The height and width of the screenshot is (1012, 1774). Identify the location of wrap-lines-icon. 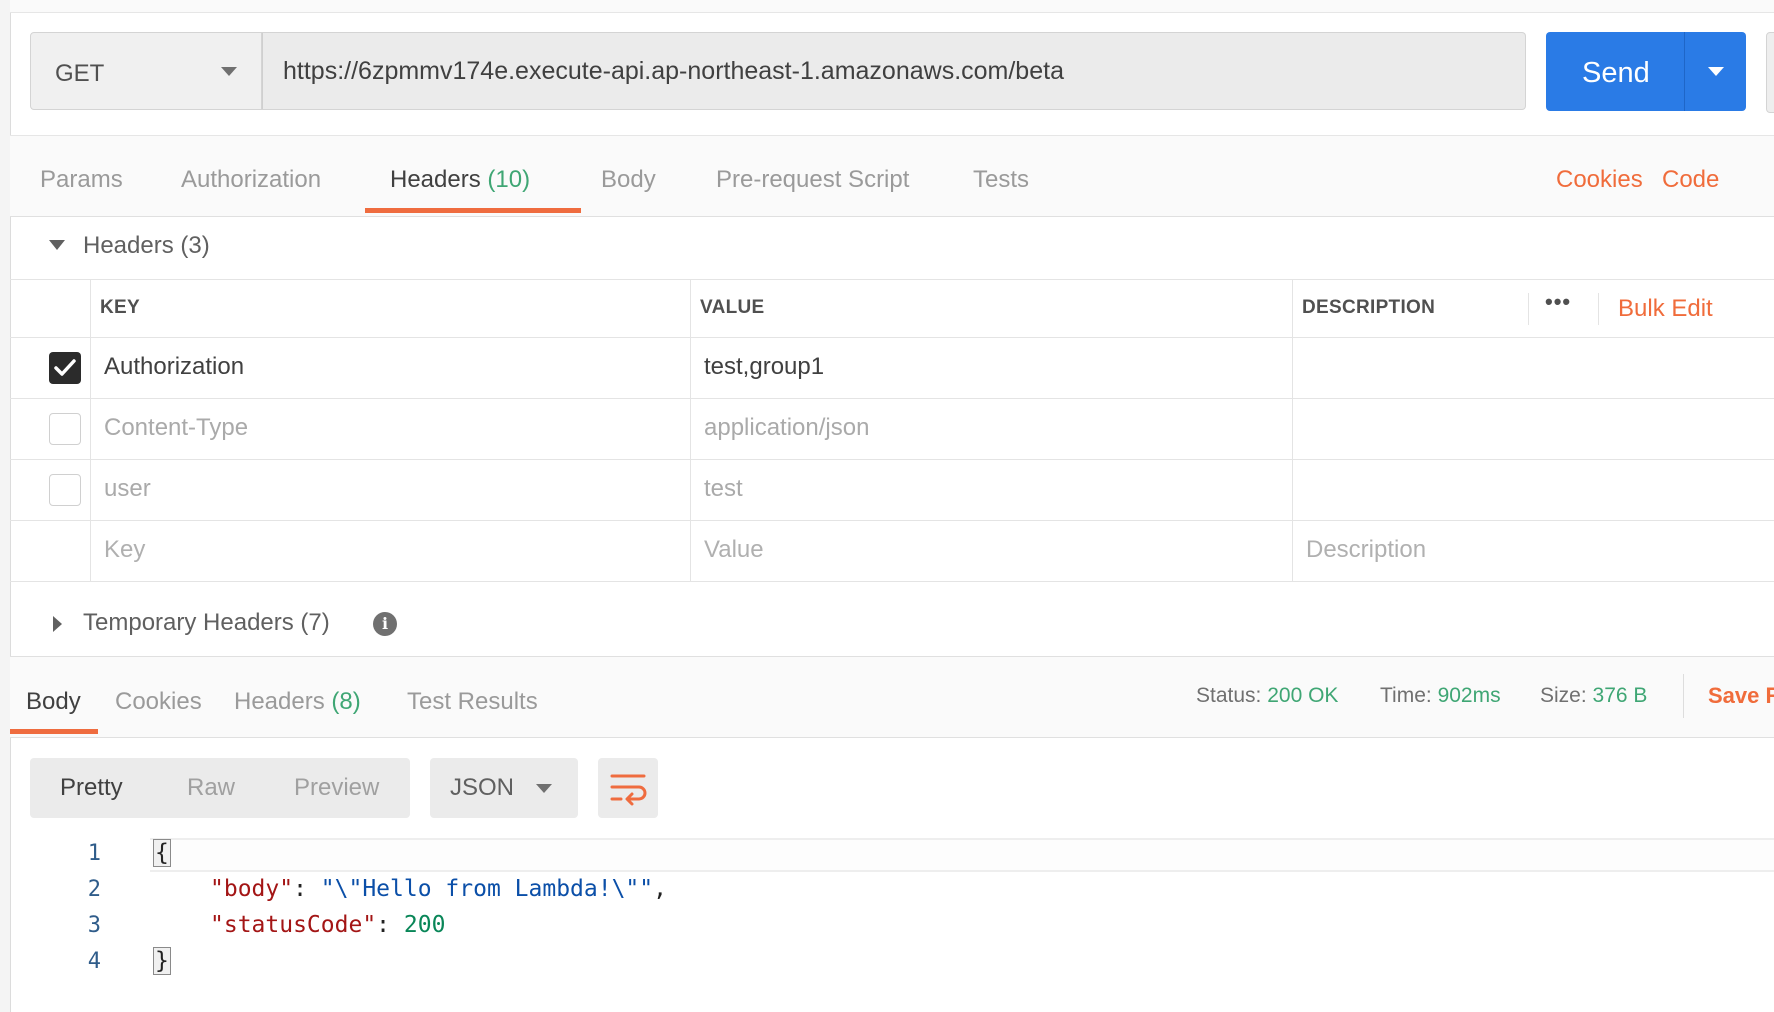
(628, 790).